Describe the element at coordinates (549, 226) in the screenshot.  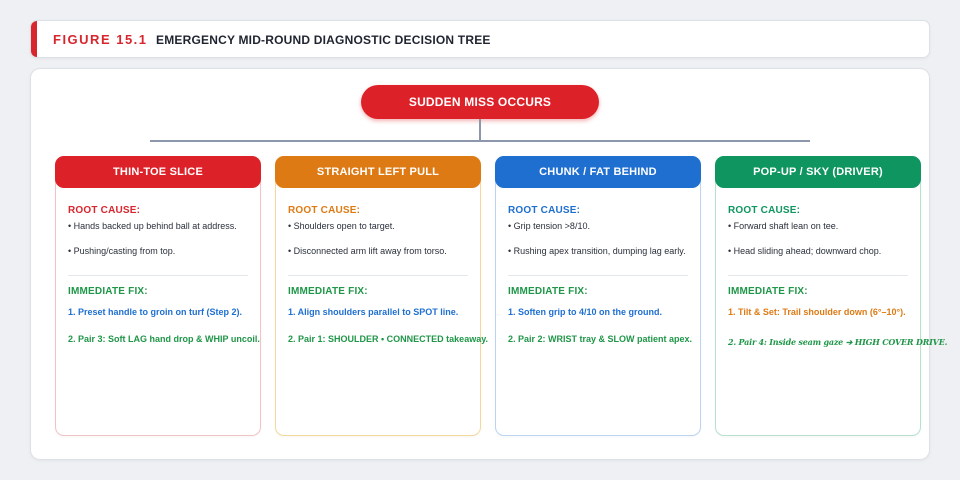
I see `root-cause-item: • Grip tension >8/10.` at that location.